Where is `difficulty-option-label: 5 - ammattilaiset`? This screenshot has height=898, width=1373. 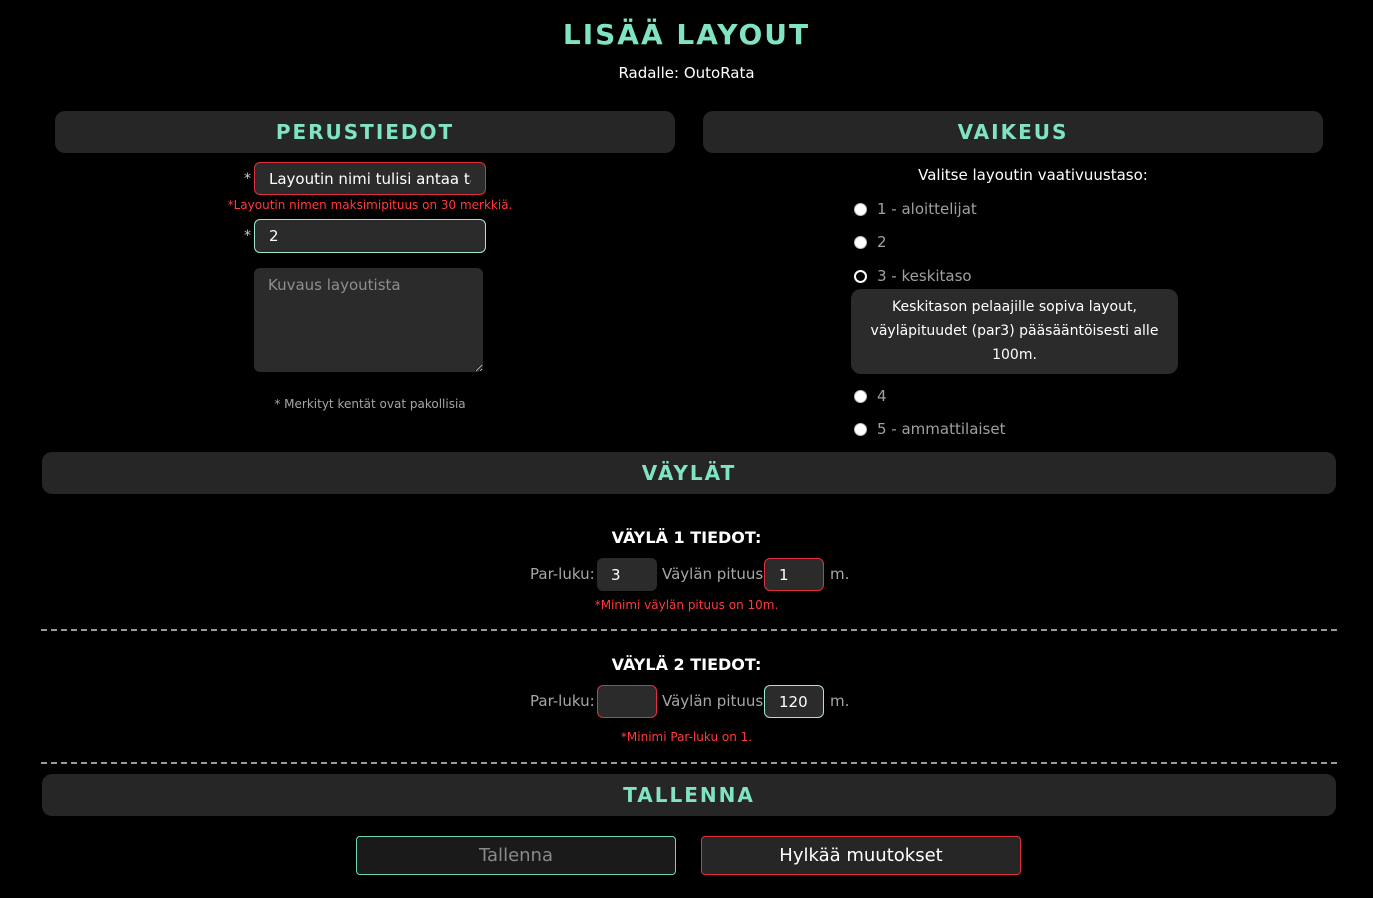 difficulty-option-label: 5 - ammattilaiset is located at coordinates (941, 429).